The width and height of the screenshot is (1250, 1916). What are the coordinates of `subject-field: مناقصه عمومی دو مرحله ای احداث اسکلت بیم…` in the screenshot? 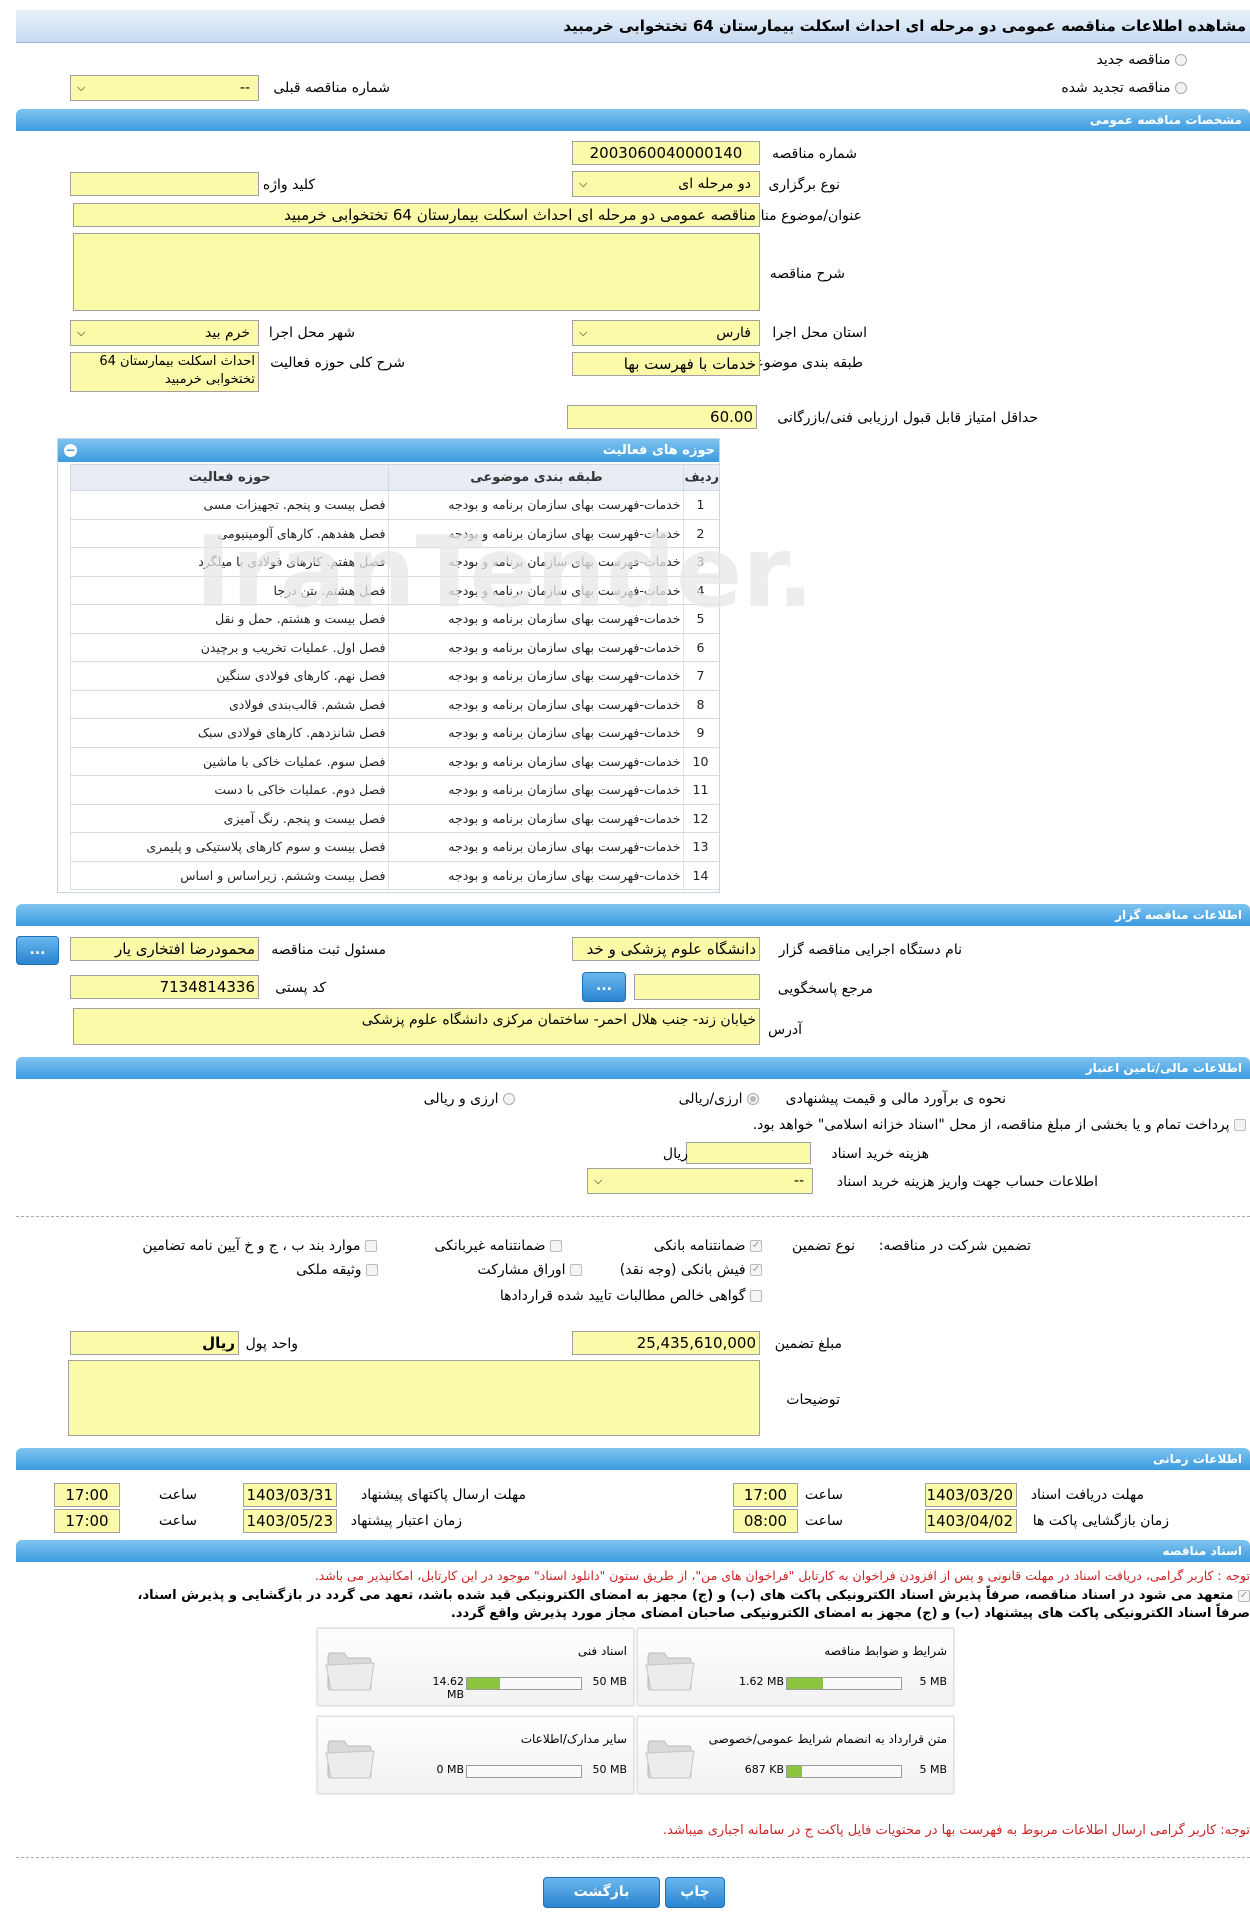 It's located at (416, 215).